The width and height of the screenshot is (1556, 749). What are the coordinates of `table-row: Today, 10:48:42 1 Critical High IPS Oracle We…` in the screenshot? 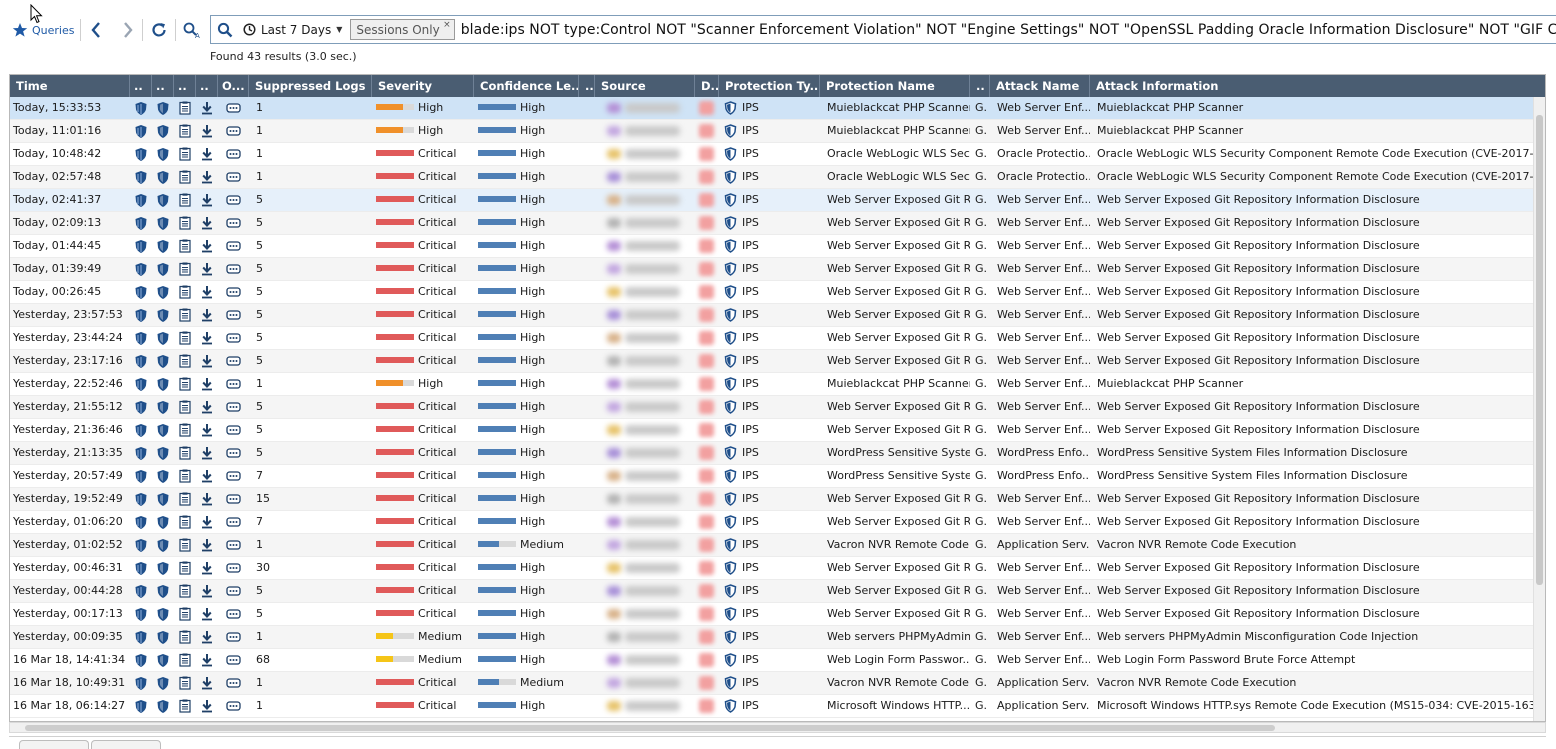 It's located at (777, 154).